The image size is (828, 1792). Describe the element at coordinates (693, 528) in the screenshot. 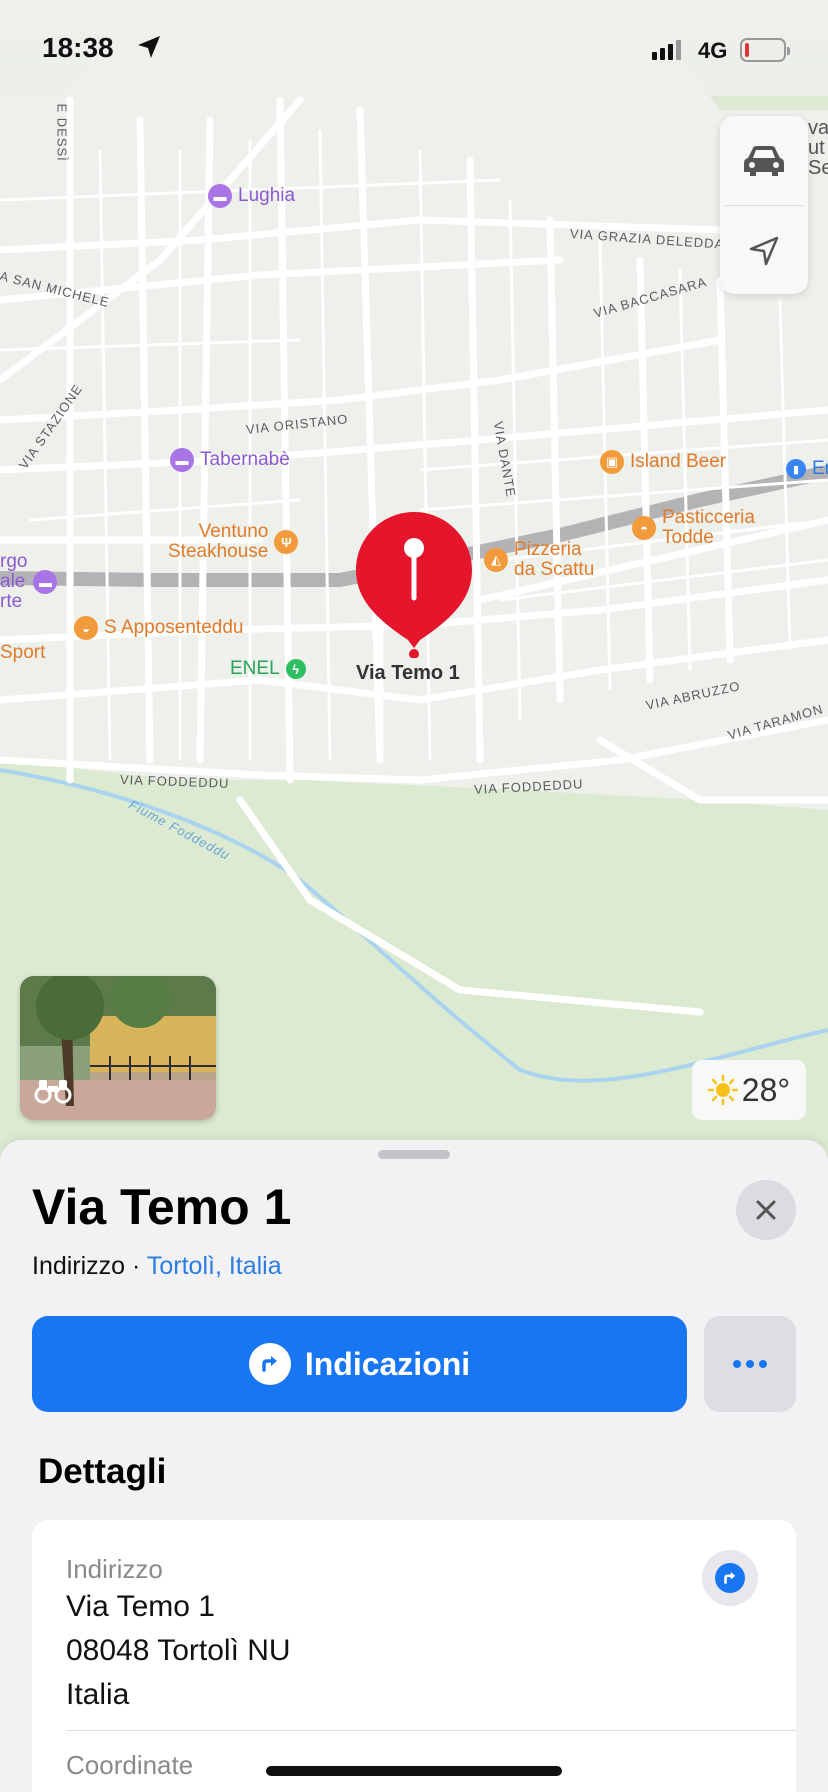

I see `poi-pasticceria-todde: ◓ Pasticceria Todde` at that location.